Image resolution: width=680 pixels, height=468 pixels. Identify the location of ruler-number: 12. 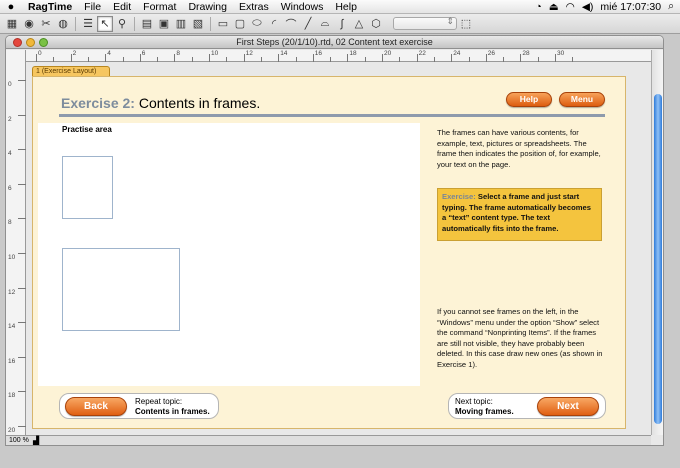
(249, 53).